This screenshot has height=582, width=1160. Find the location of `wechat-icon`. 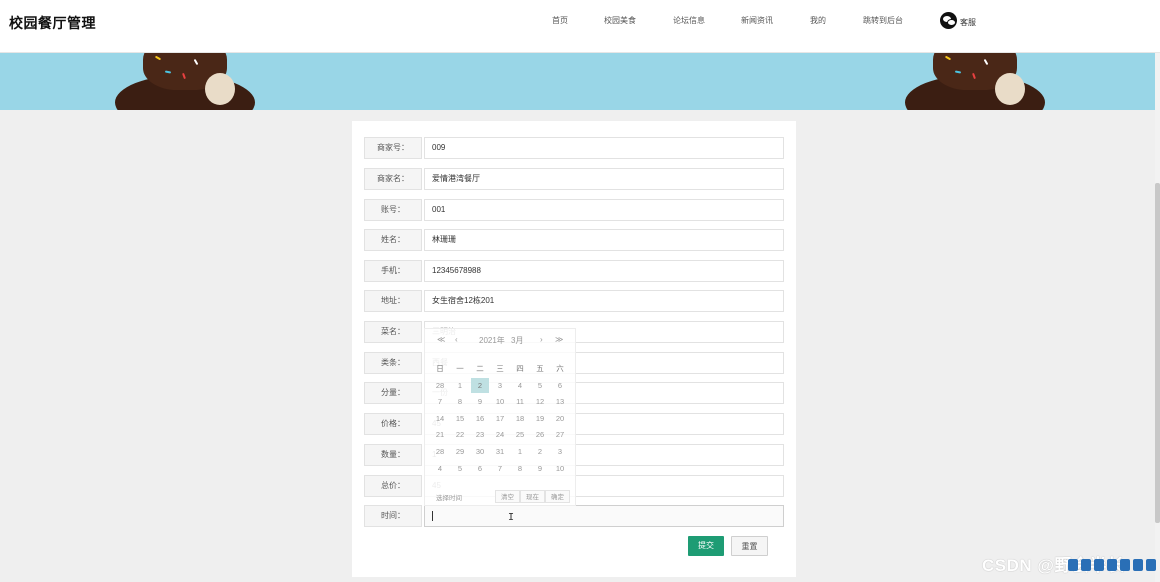

wechat-icon is located at coordinates (948, 20).